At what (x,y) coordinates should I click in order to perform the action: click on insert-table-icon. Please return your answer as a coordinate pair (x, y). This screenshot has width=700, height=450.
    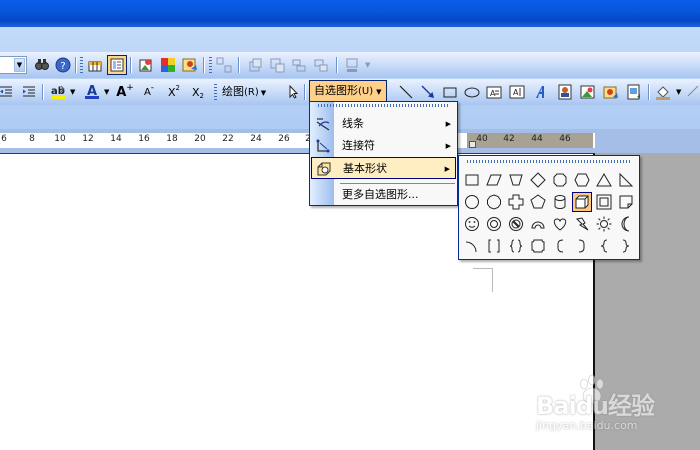
    Looking at the image, I should click on (95, 65).